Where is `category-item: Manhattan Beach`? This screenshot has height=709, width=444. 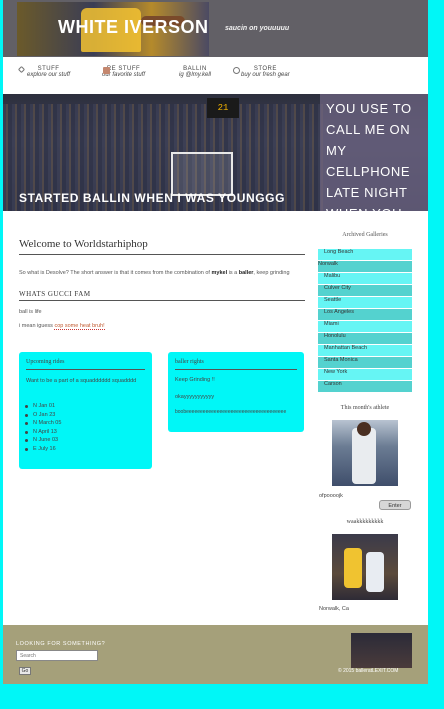
category-item: Manhattan Beach is located at coordinates (365, 351).